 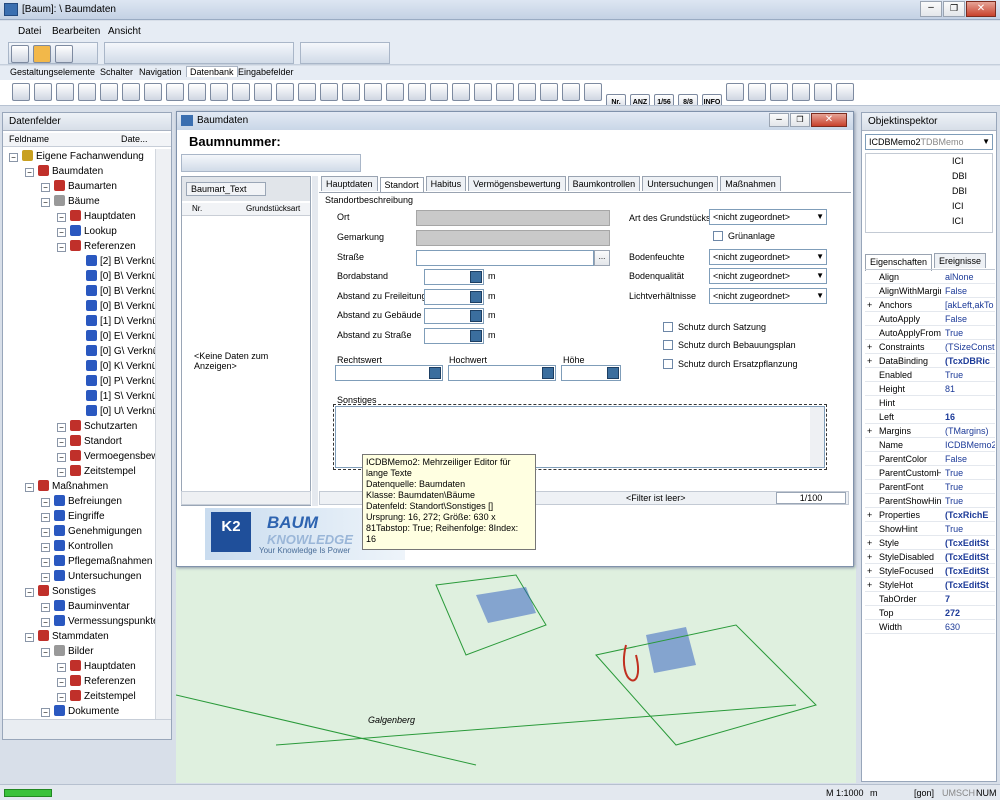 What do you see at coordinates (87, 231) in the screenshot?
I see `tree-node: − Lookup` at bounding box center [87, 231].